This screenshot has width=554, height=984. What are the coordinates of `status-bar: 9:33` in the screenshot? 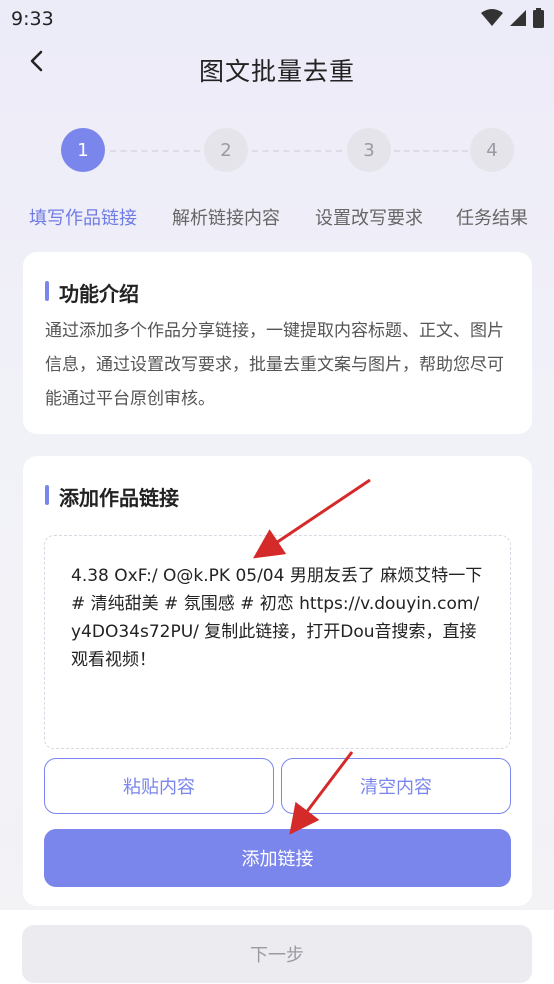 It's located at (277, 18).